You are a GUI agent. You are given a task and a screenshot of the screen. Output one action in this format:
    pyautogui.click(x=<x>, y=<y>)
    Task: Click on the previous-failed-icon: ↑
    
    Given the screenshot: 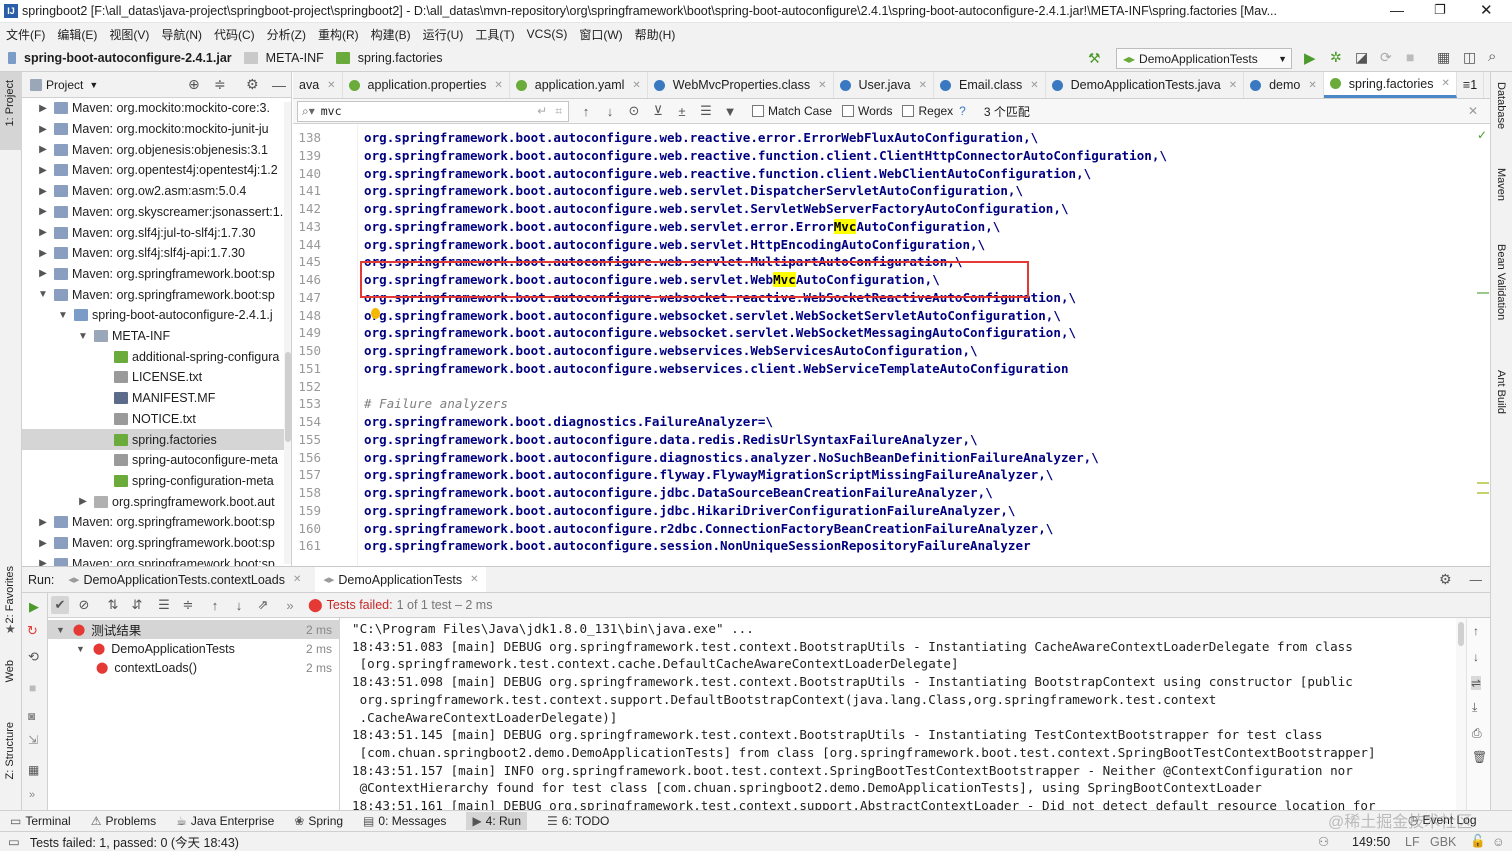 What is the action you would take?
    pyautogui.click(x=215, y=605)
    